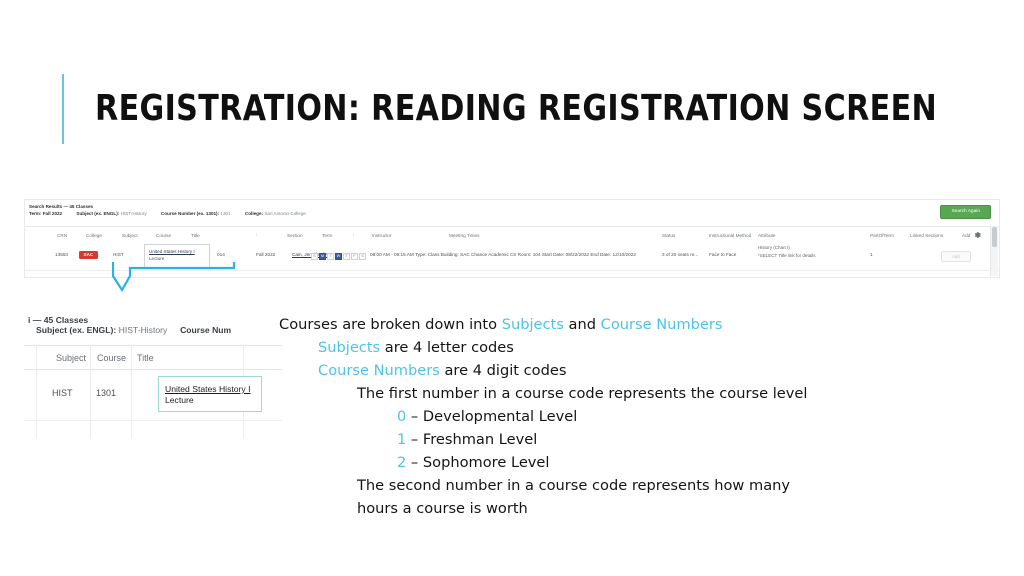 The height and width of the screenshot is (576, 1024). I want to click on cell-section: 014, so click(221, 254).